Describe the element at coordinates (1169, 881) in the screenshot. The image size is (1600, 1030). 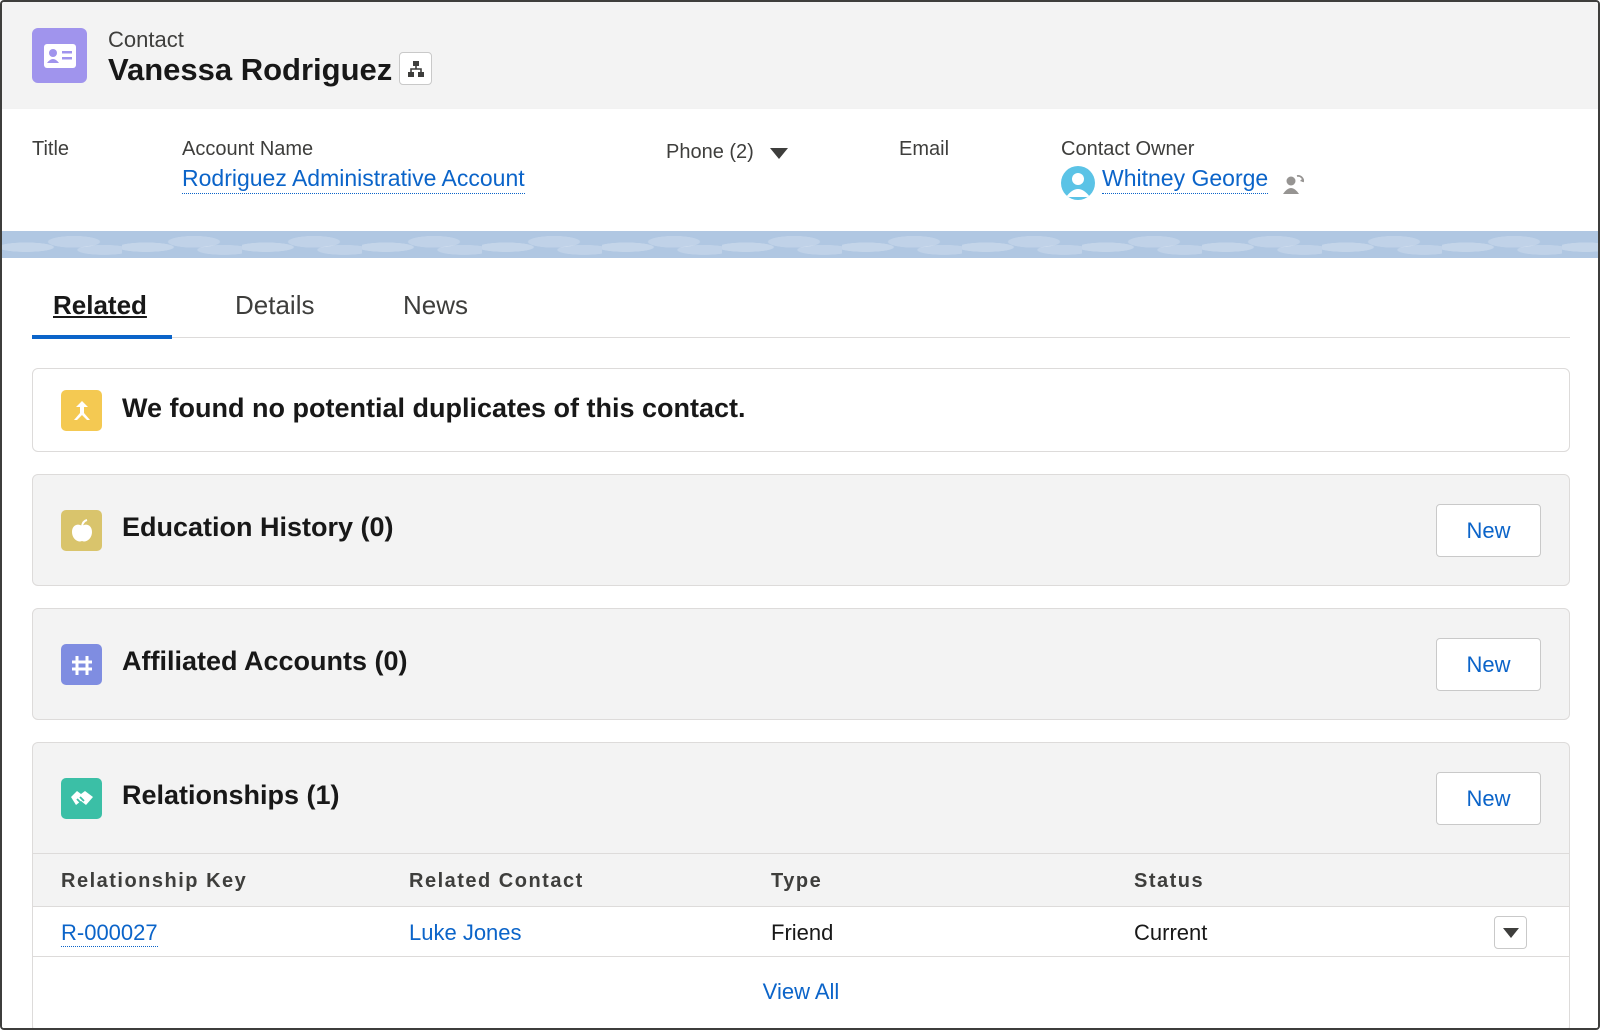
I see `column-header-status: Status` at that location.